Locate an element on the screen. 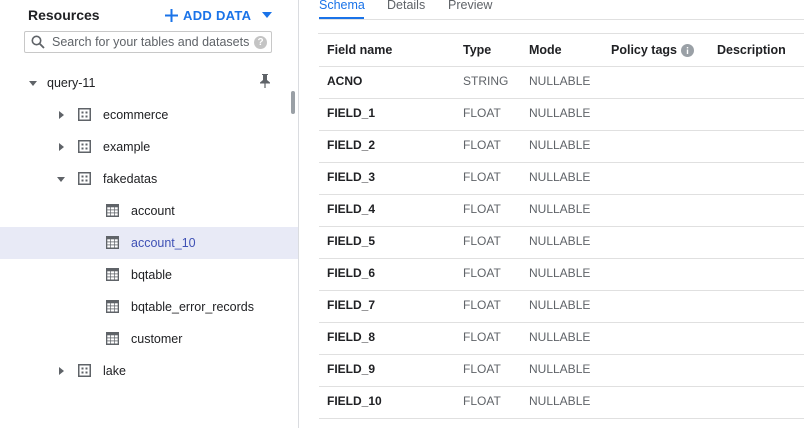 The height and width of the screenshot is (428, 804). tree-item-dataset: ecommerce is located at coordinates (149, 115).